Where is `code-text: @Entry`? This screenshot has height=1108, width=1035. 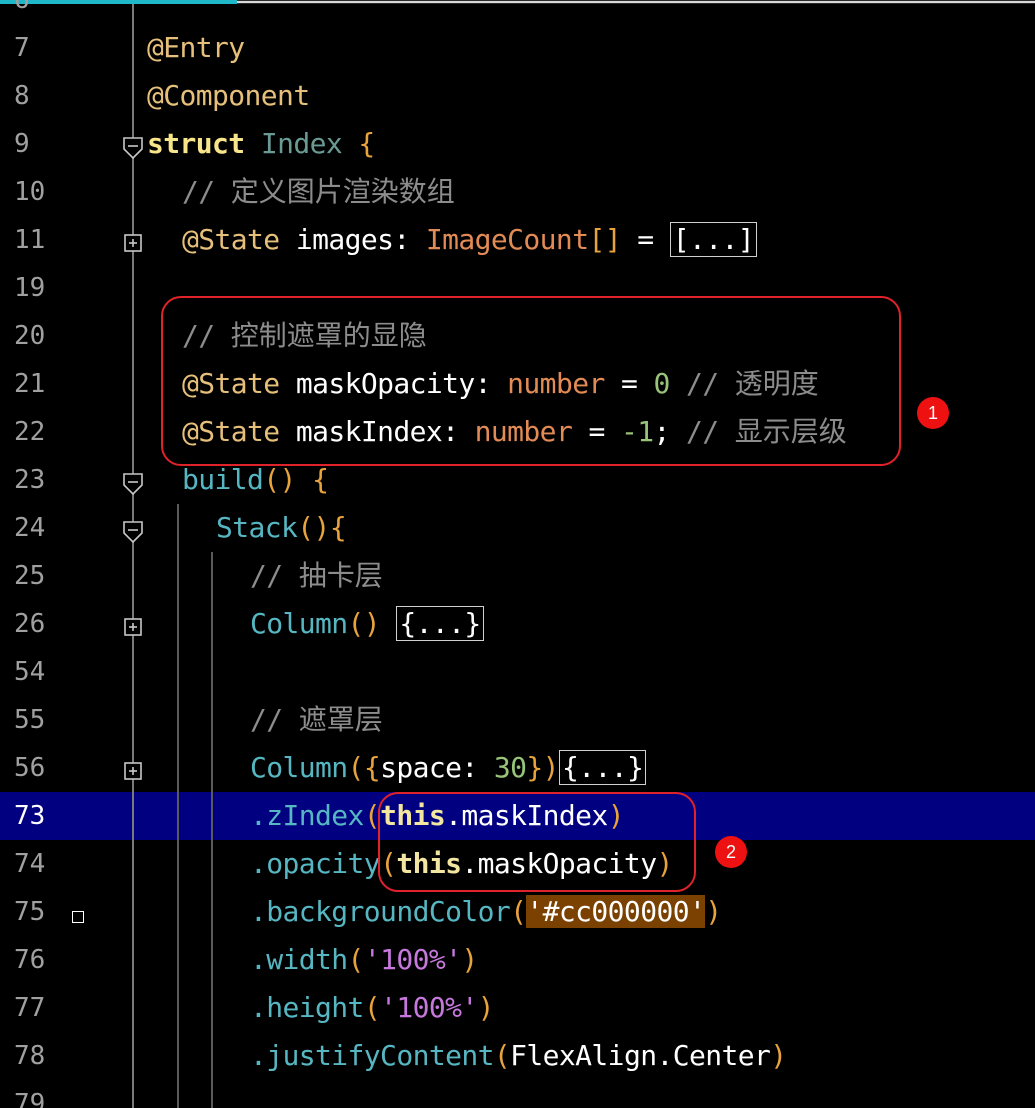
code-text: @Entry is located at coordinates (196, 48).